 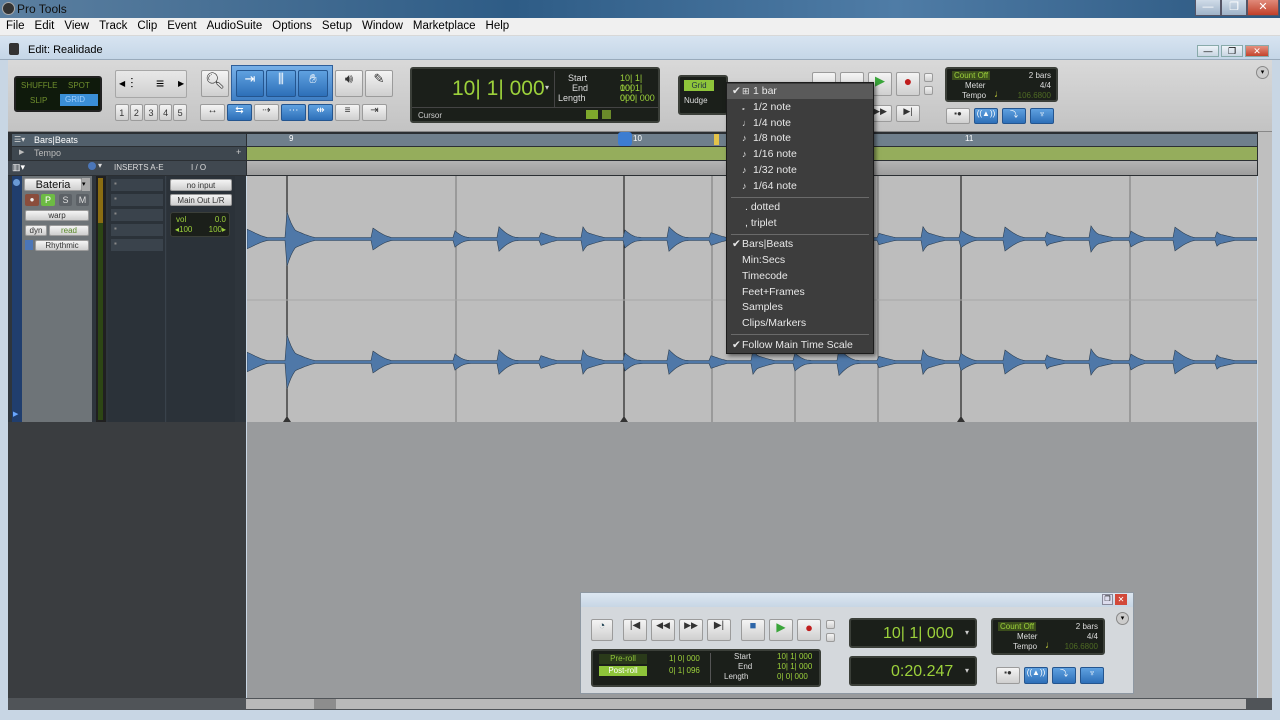 What do you see at coordinates (623, 671) in the screenshot?
I see `post-roll-button: Post-roll` at bounding box center [623, 671].